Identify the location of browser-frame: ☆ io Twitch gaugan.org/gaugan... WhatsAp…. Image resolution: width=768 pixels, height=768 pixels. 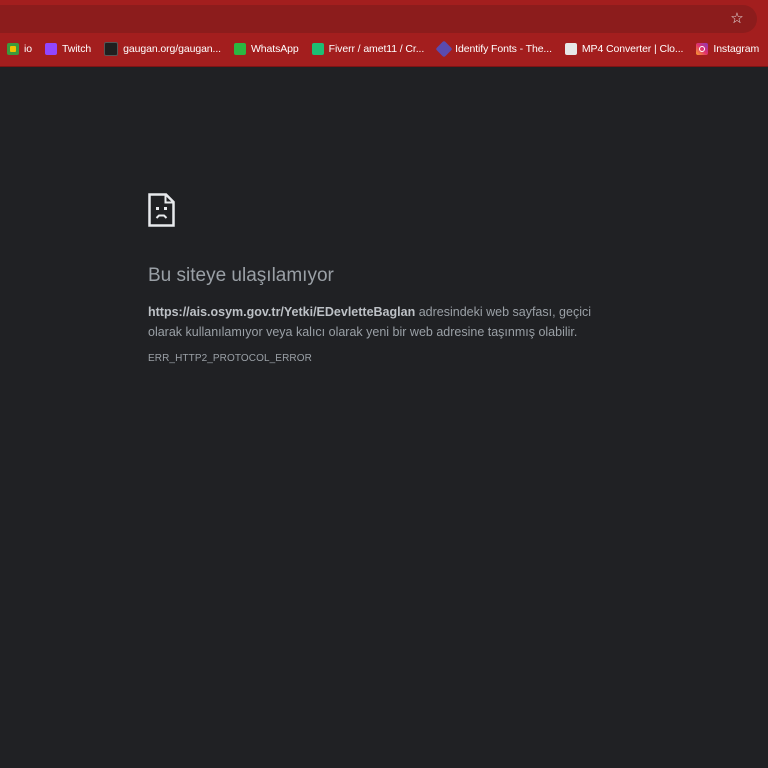
(384, 33).